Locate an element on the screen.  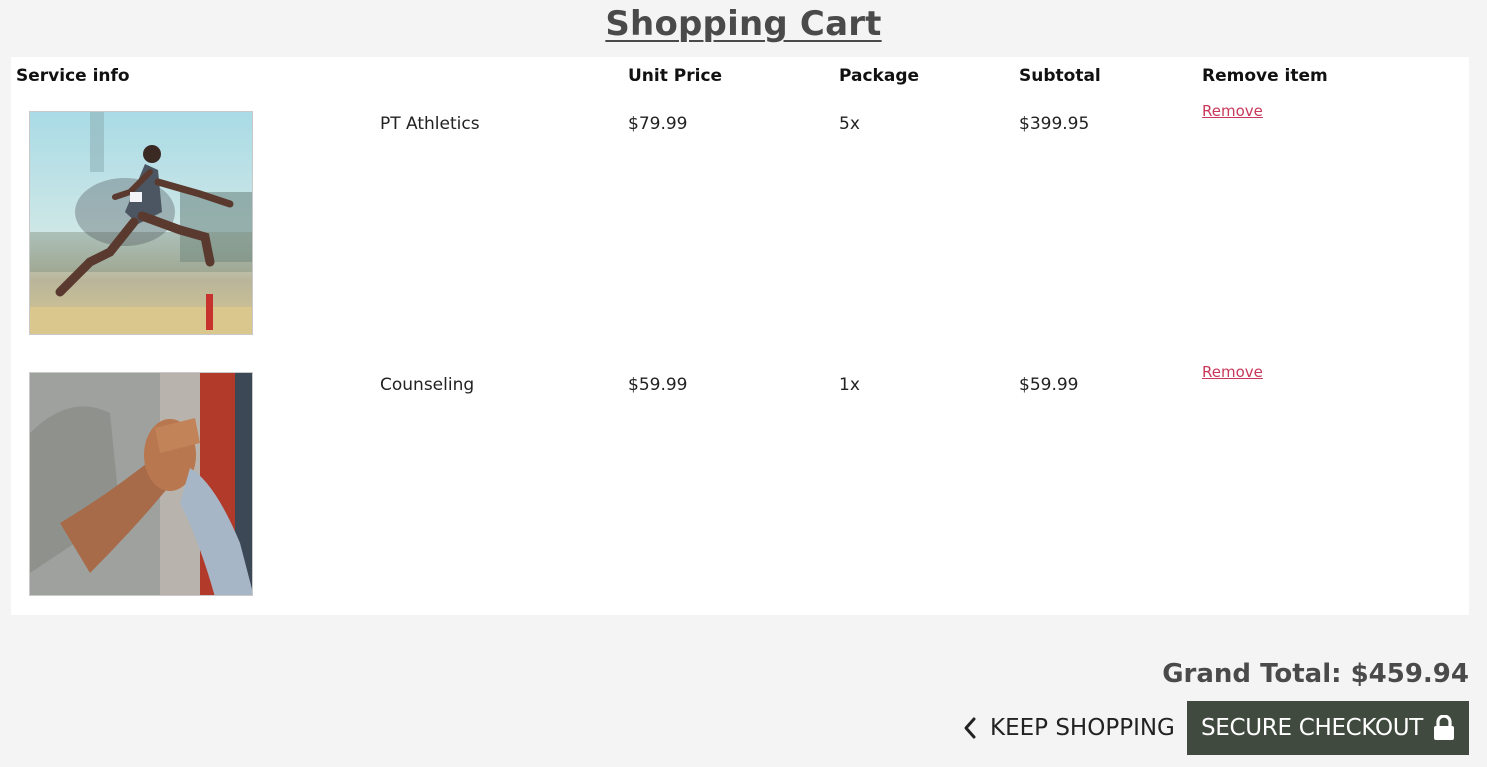
item-name: Counseling is located at coordinates (427, 385).